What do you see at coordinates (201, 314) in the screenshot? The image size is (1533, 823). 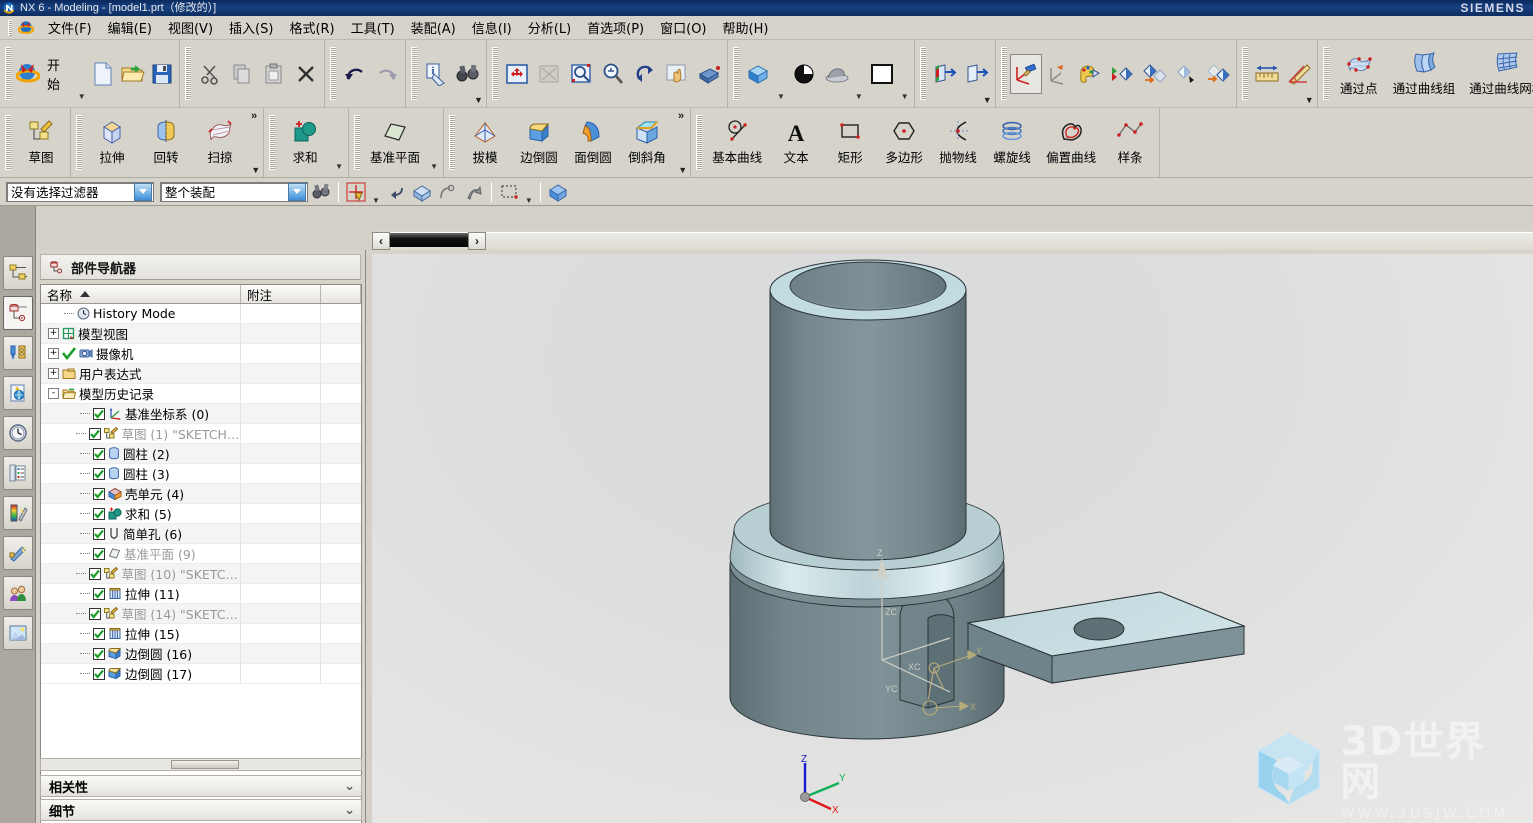 I see `table-row: History Mode` at bounding box center [201, 314].